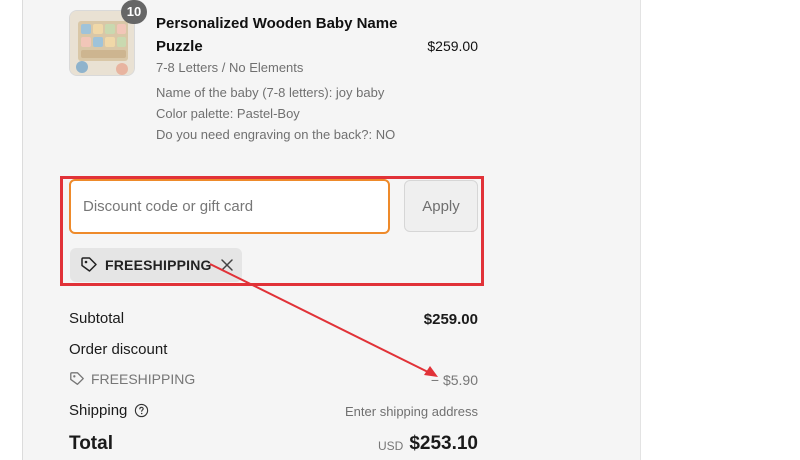 This screenshot has width=800, height=460. I want to click on discount-code-input, so click(229, 206).